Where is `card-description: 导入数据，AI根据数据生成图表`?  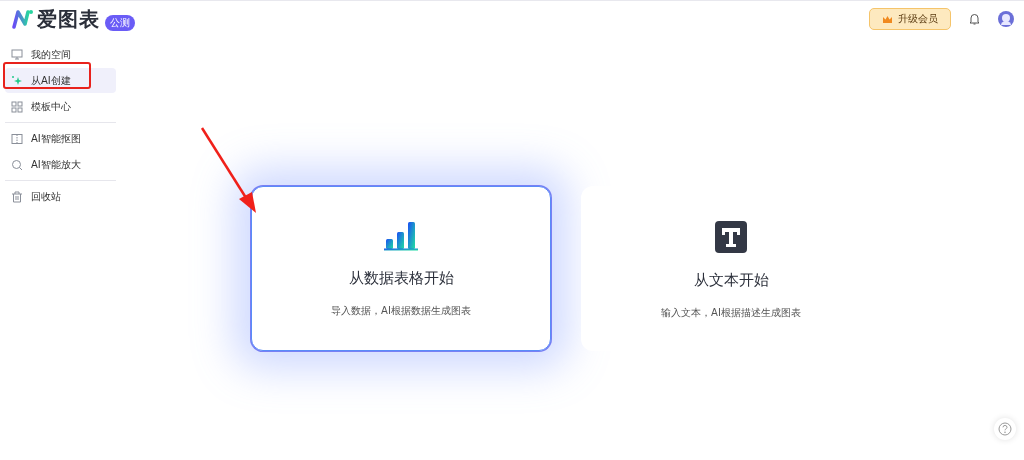
card-description: 导入数据，AI根据数据生成图表 is located at coordinates (401, 311).